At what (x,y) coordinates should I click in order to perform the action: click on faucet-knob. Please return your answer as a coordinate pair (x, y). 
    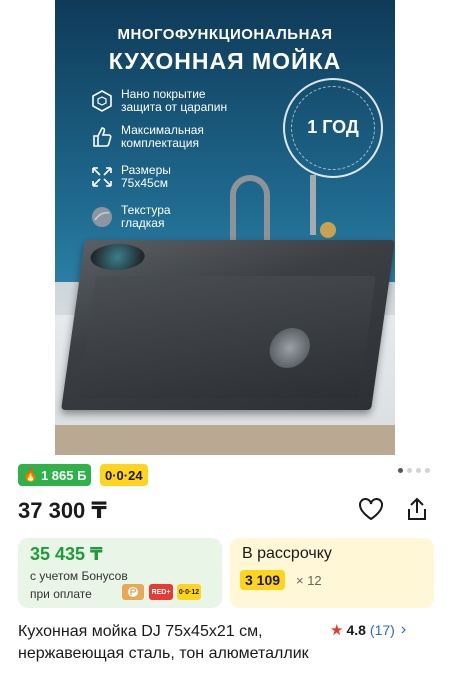
    Looking at the image, I should click on (328, 230).